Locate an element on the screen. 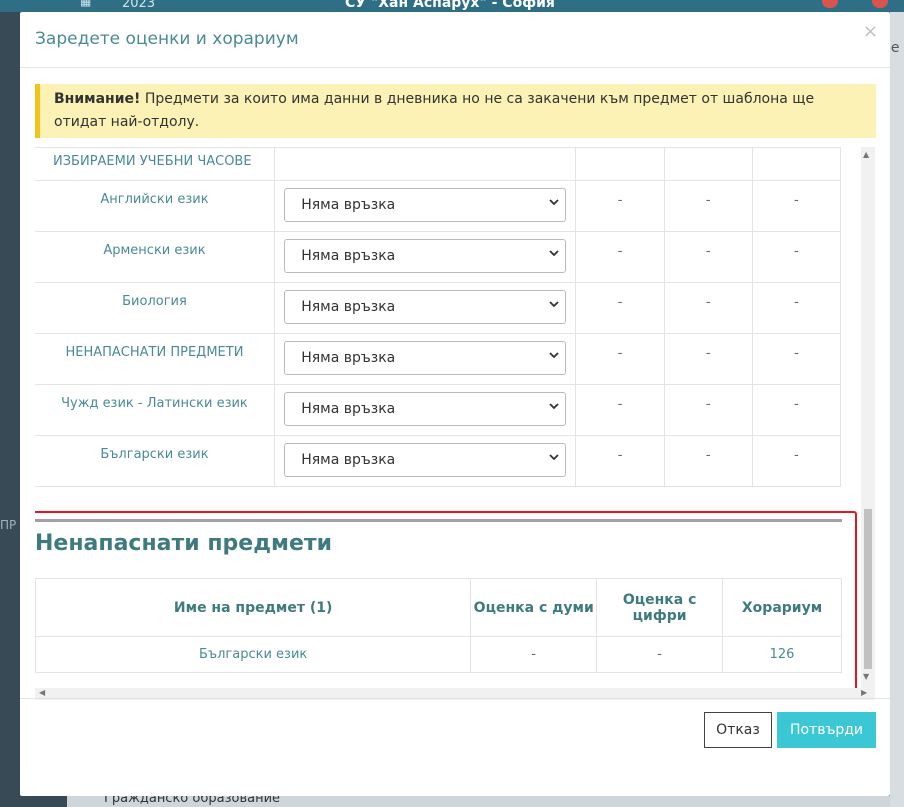  subject-name: Арменски език is located at coordinates (155, 257).